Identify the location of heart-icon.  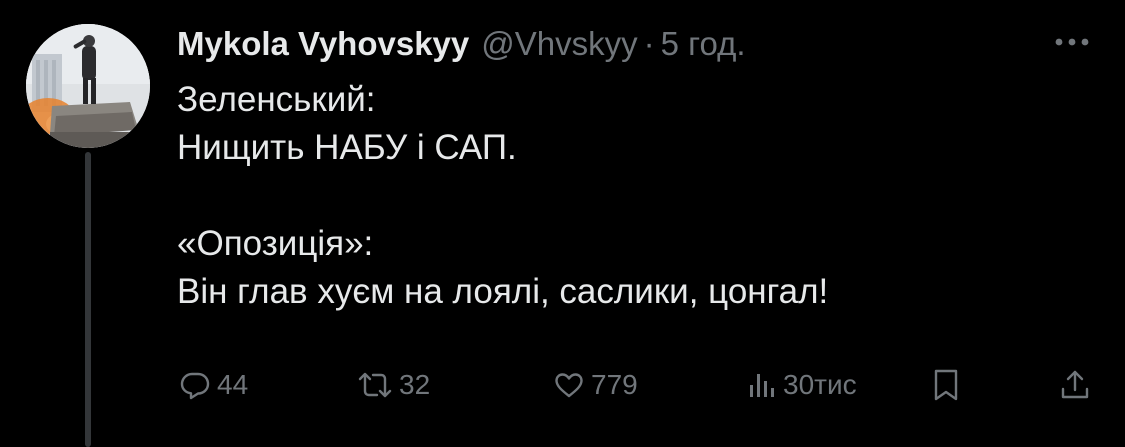
(569, 385).